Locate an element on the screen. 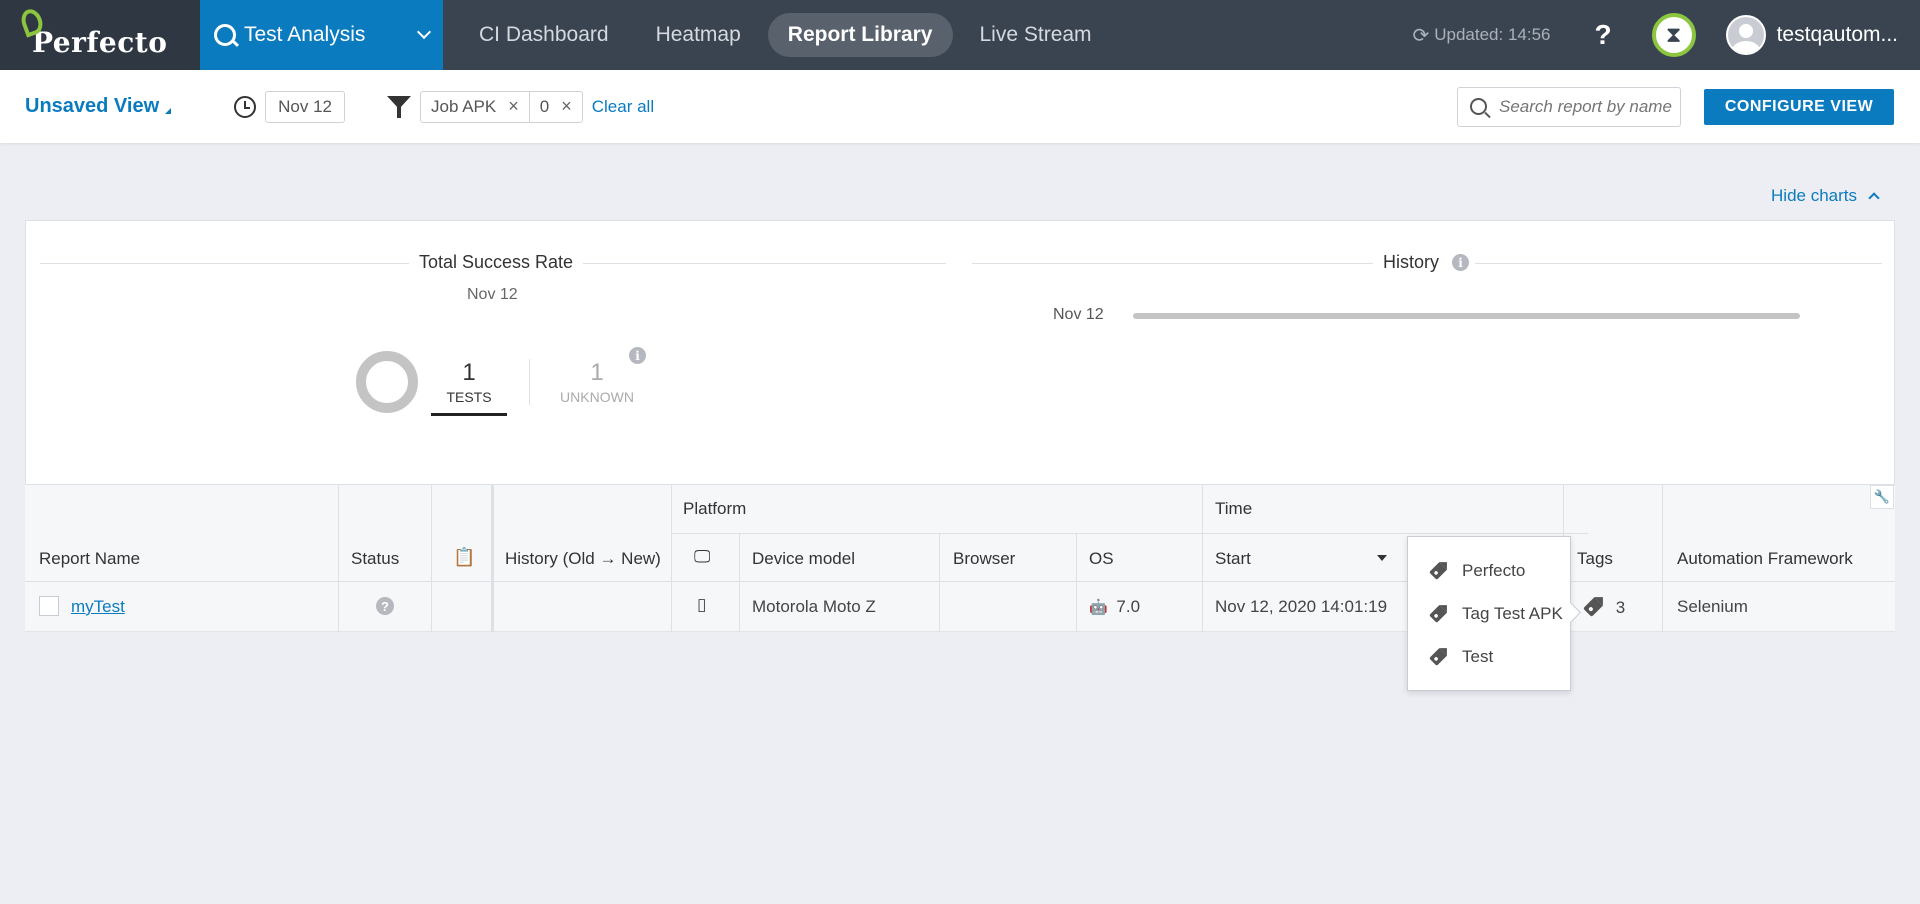  devices-icon: 🖵 is located at coordinates (702, 557).